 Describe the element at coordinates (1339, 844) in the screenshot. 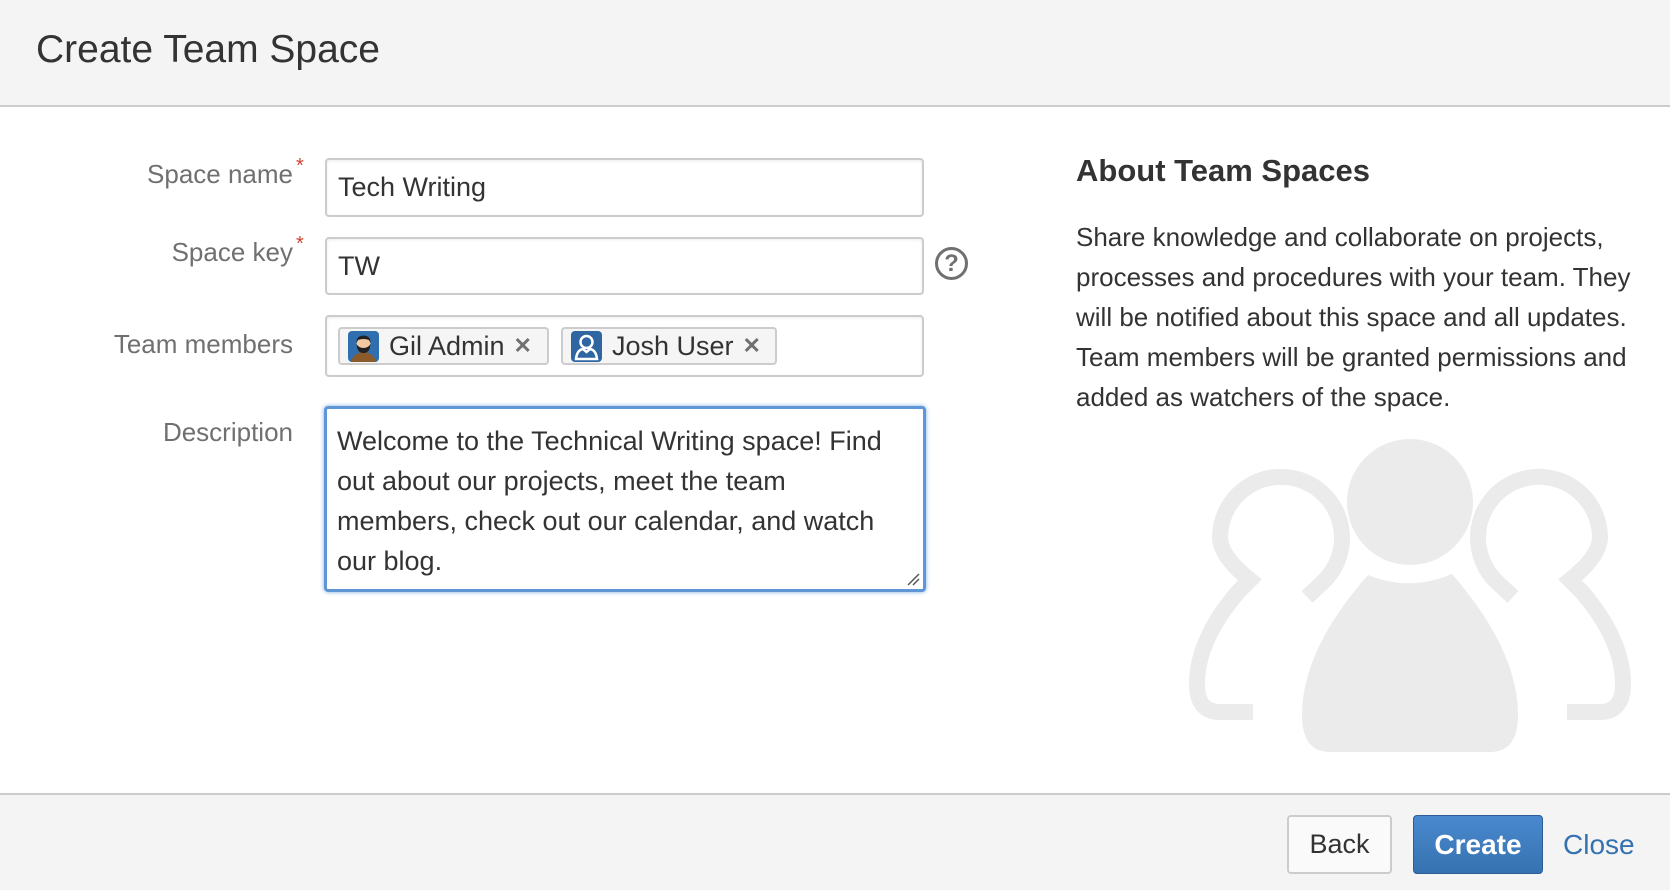

I see `back-button: Back` at that location.